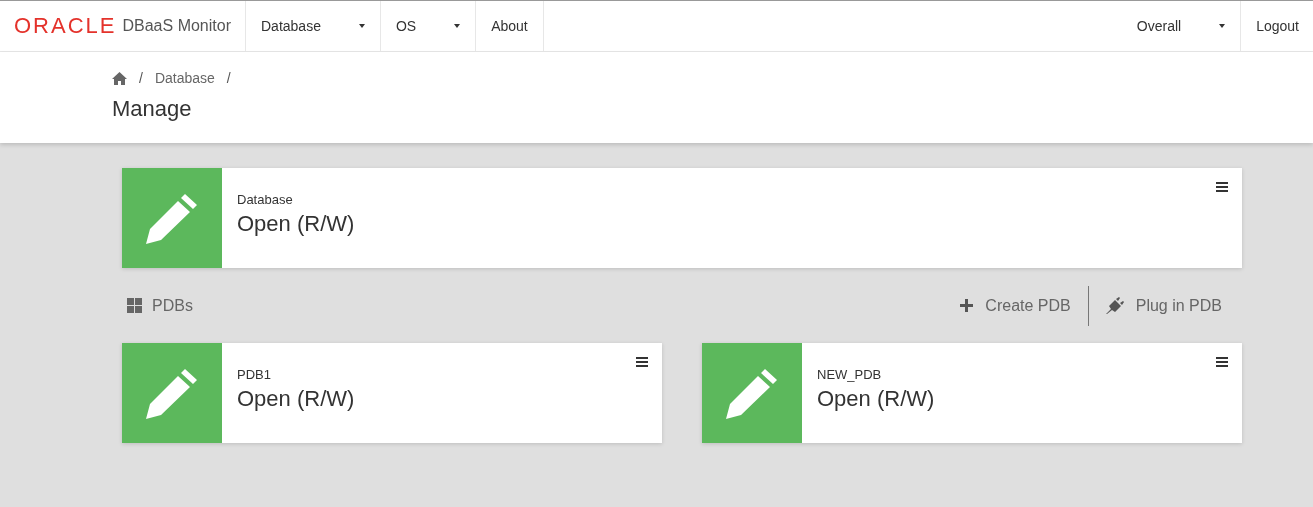  What do you see at coordinates (313, 26) in the screenshot?
I see `nav-menu-item: Database` at bounding box center [313, 26].